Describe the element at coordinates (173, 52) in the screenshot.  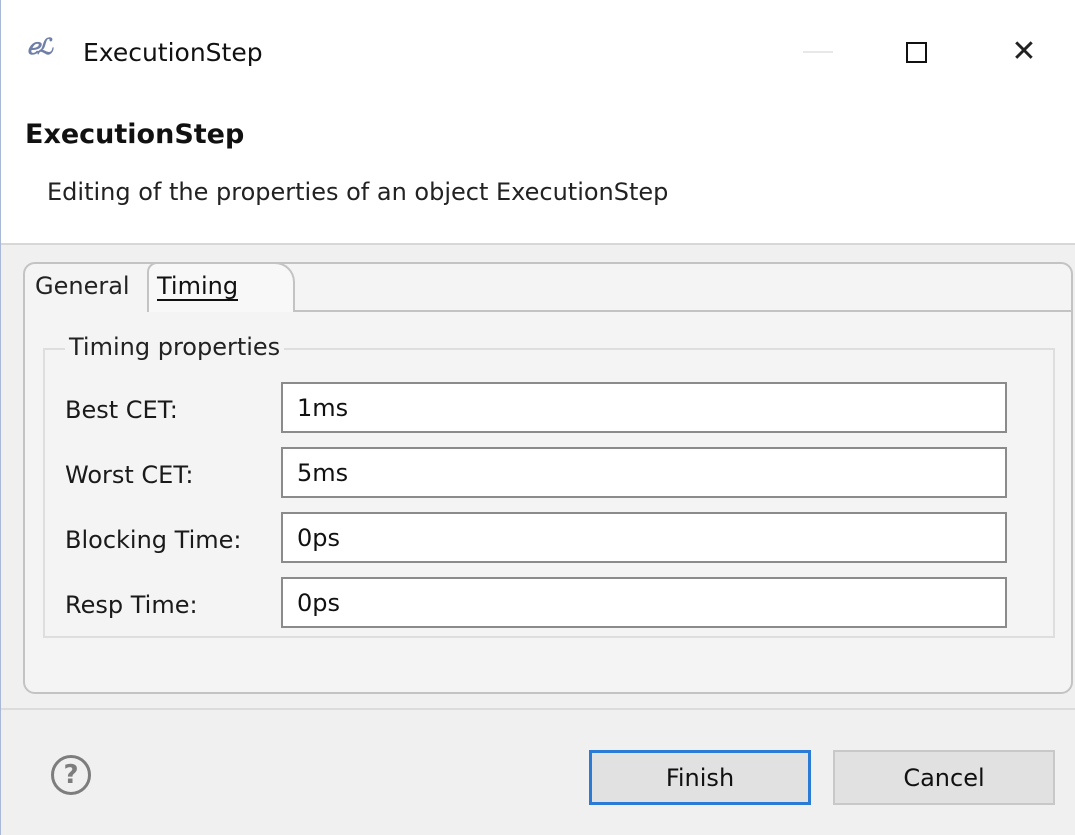
I see `window-title: ExecutionStep` at that location.